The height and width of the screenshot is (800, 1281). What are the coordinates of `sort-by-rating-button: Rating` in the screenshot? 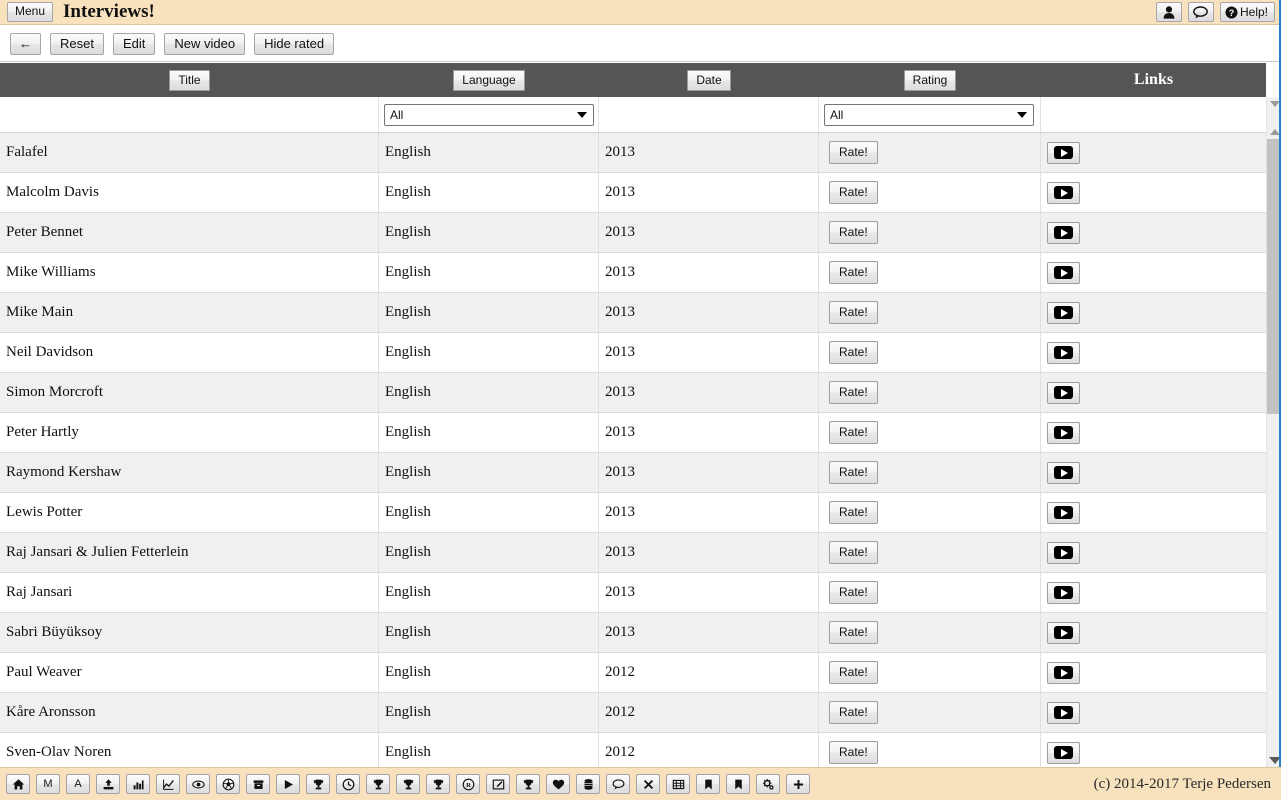 It's located at (930, 80).